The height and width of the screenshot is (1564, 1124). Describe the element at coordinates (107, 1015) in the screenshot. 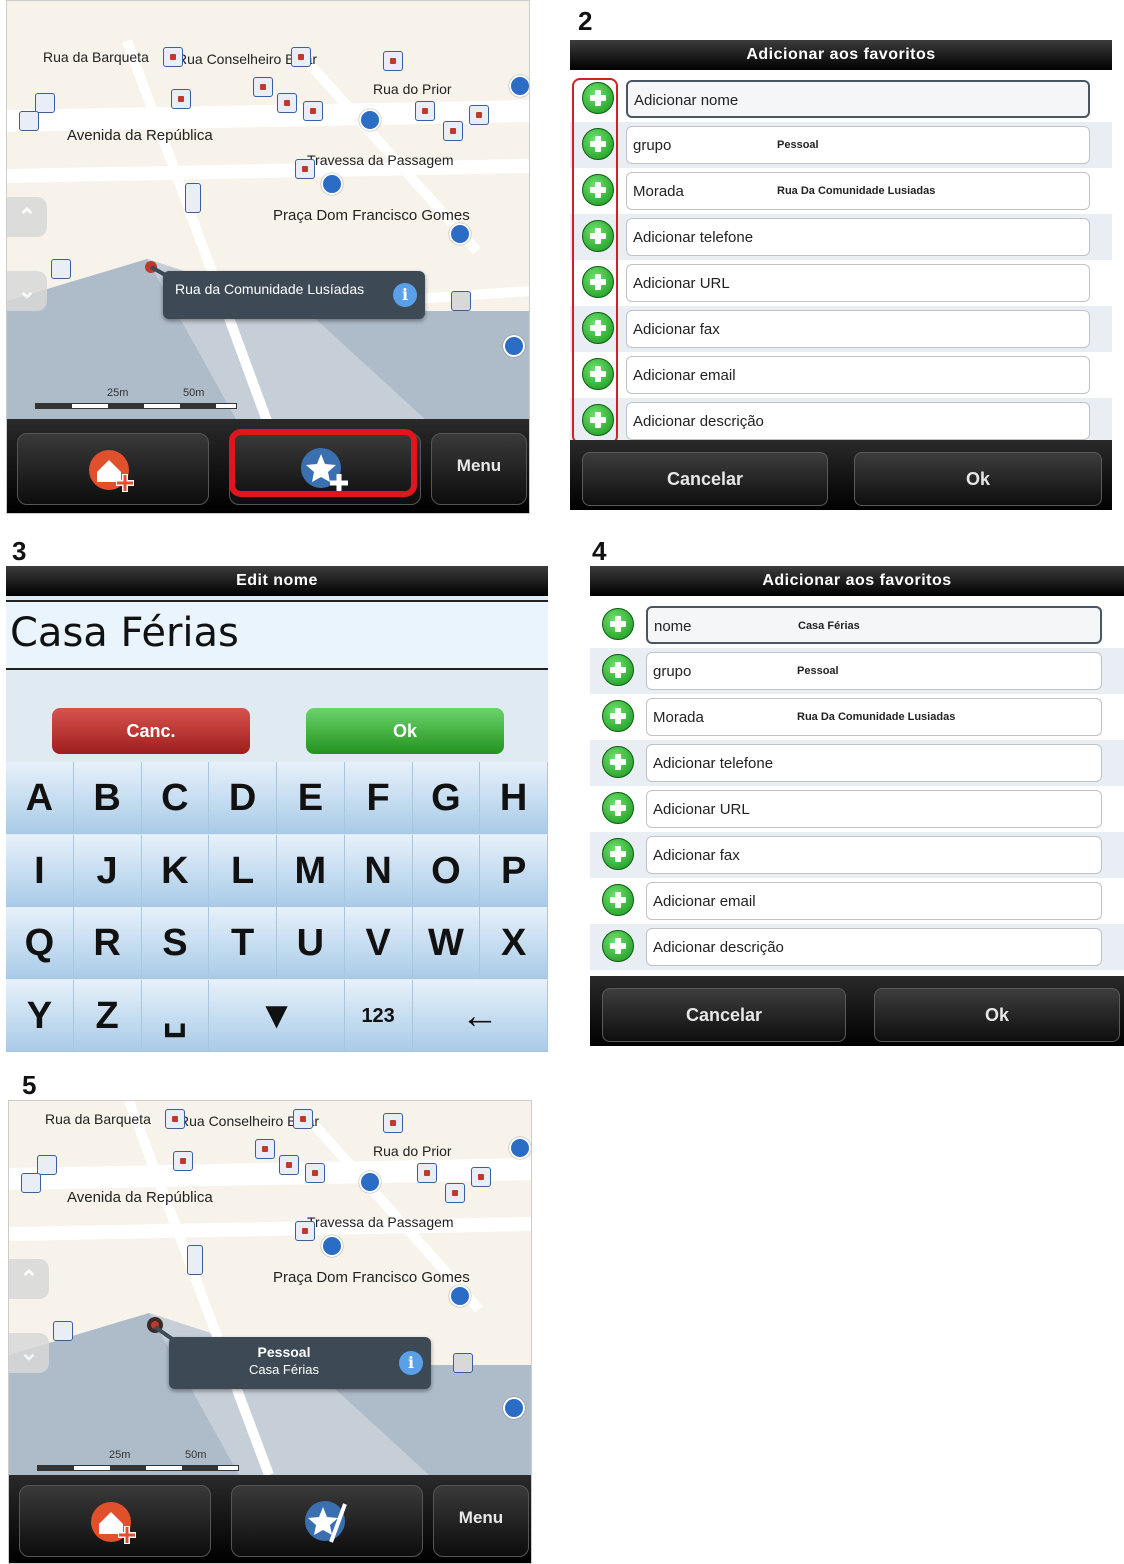

I see `key-z: Z` at that location.